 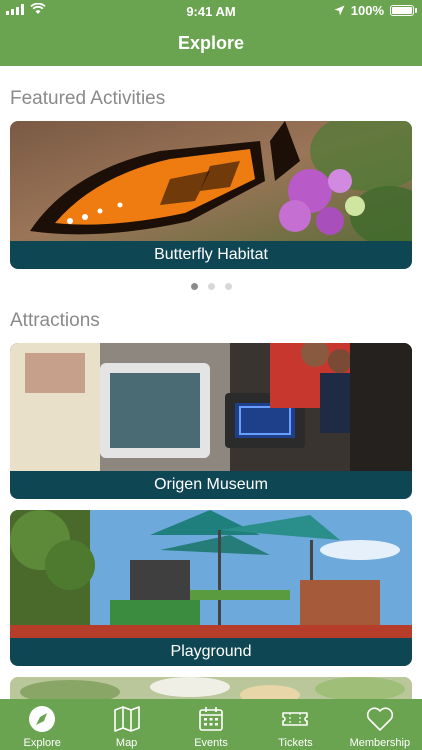 I want to click on tab-map: Map, so click(x=126, y=724).